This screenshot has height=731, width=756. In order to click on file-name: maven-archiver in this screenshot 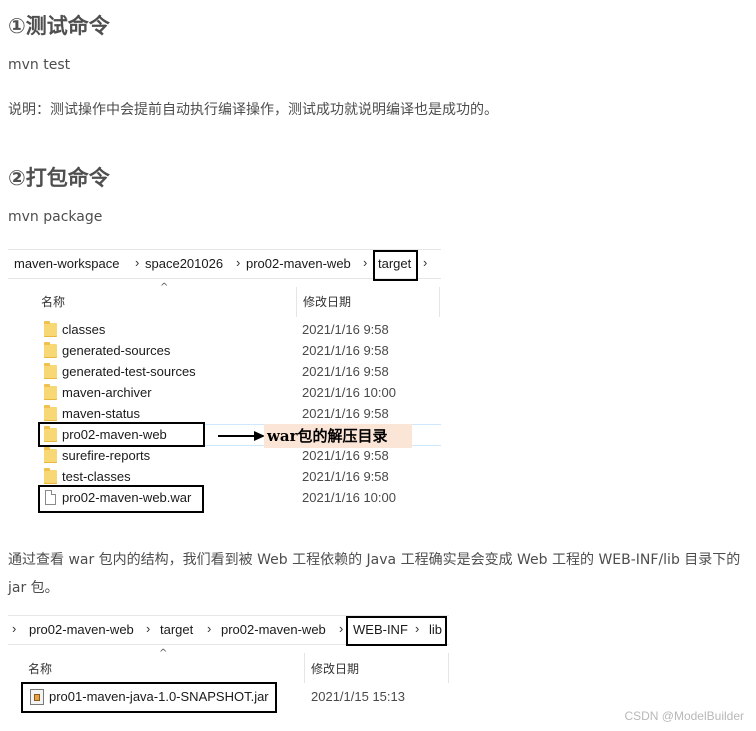, I will do `click(107, 392)`.